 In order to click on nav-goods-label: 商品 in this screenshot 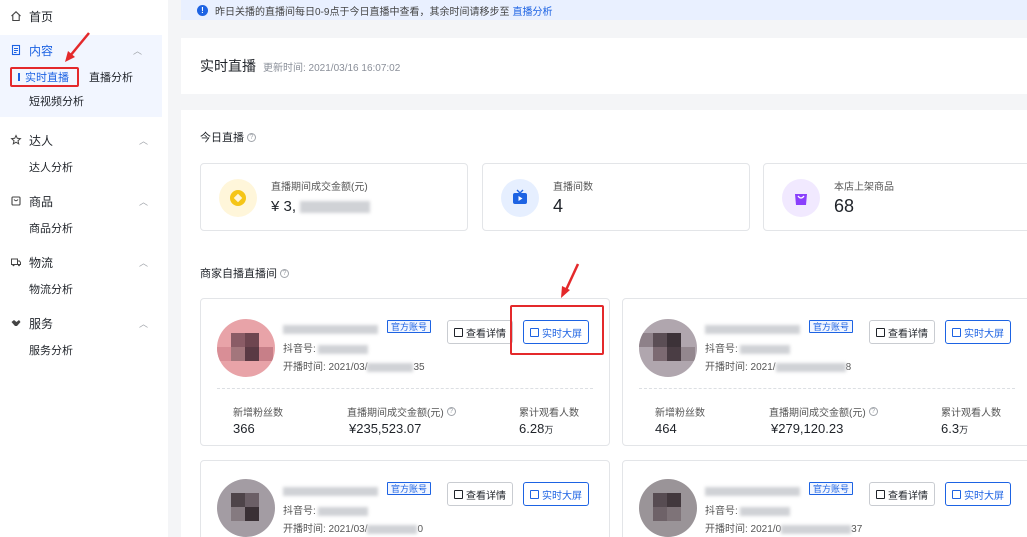, I will do `click(41, 201)`.